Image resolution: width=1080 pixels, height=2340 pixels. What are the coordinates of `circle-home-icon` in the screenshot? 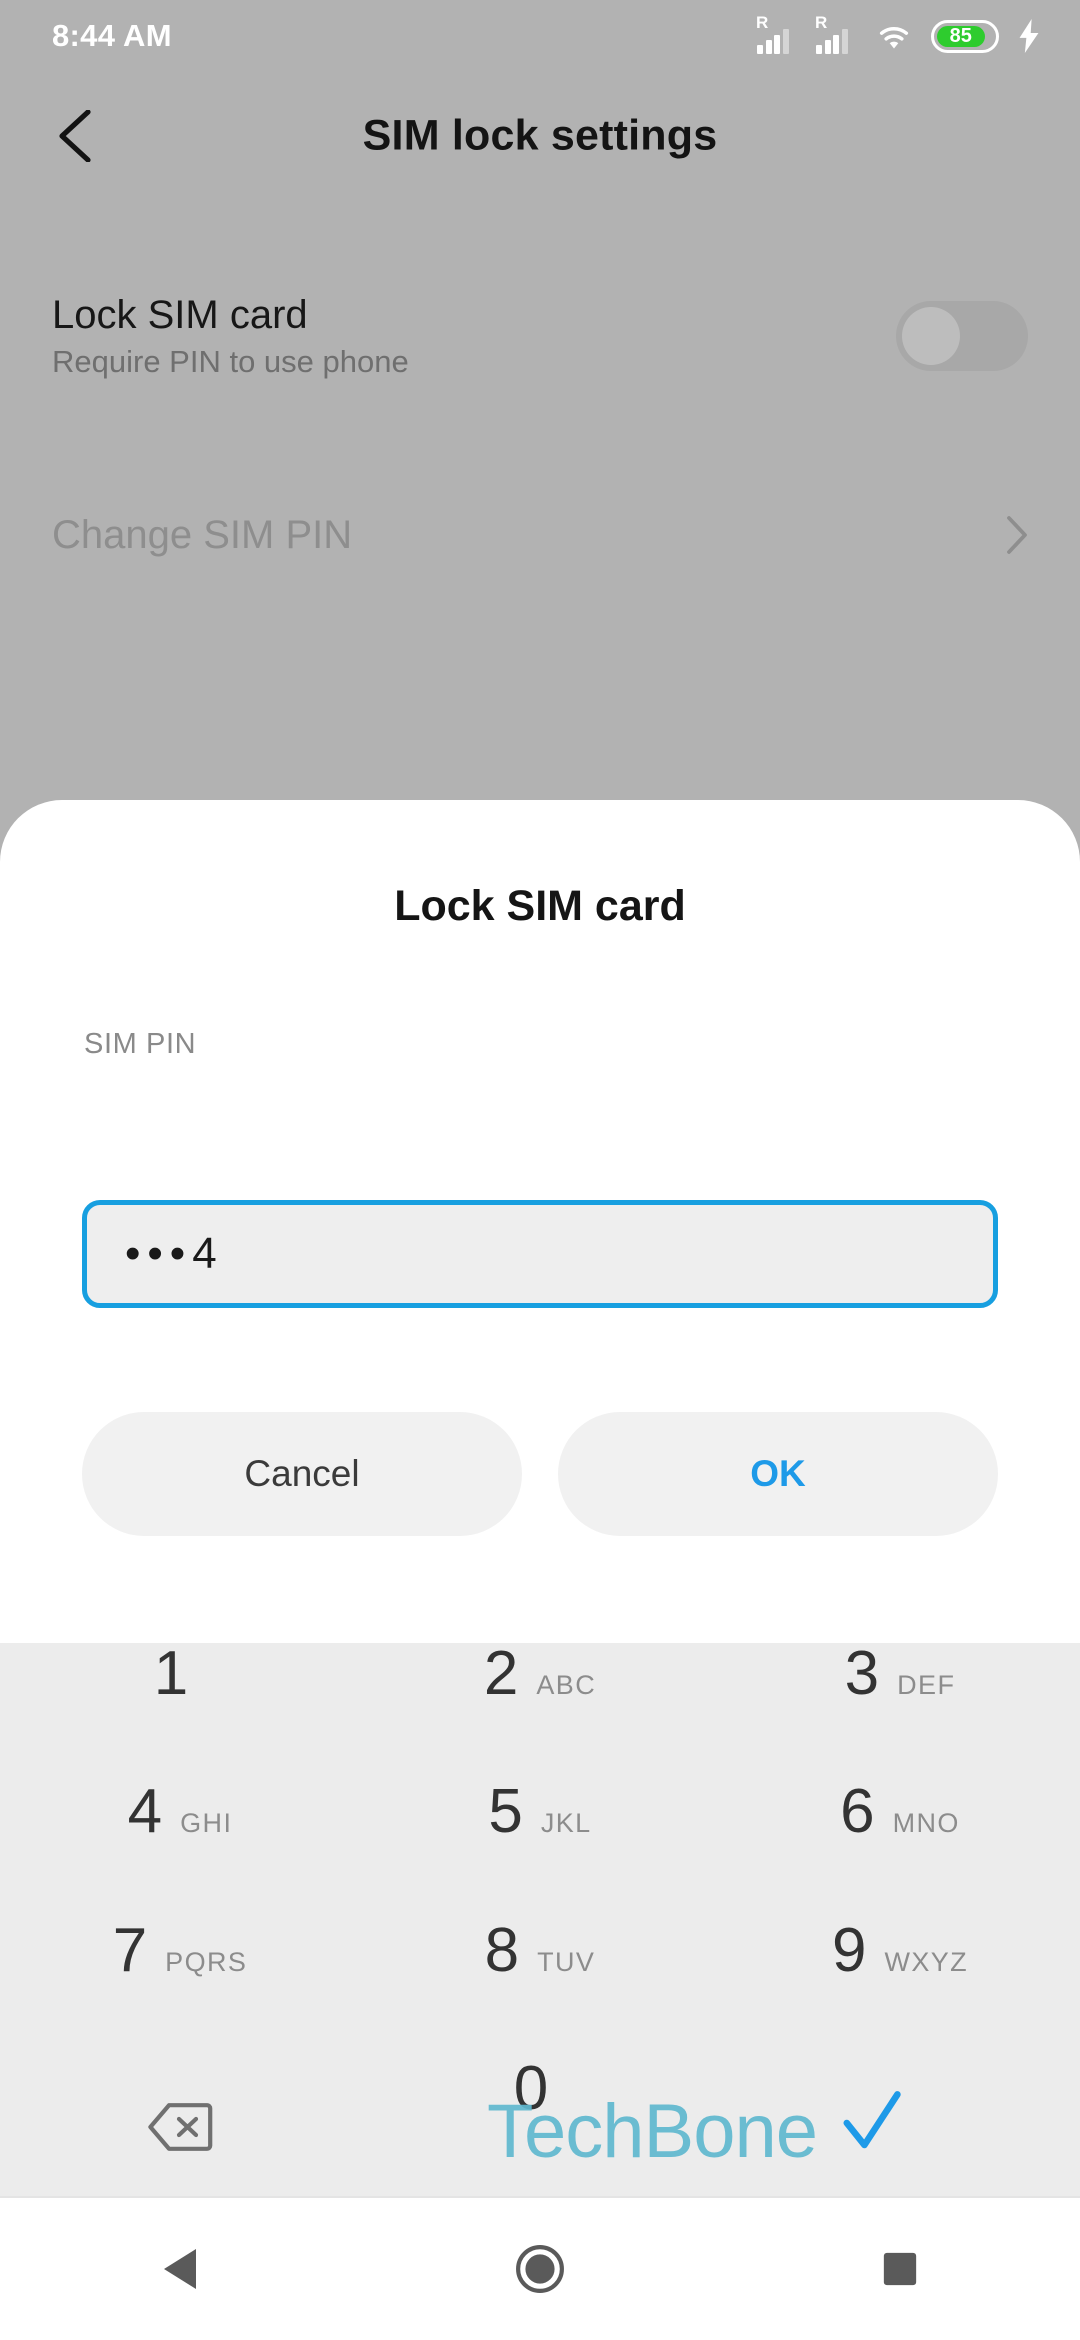 It's located at (540, 2269).